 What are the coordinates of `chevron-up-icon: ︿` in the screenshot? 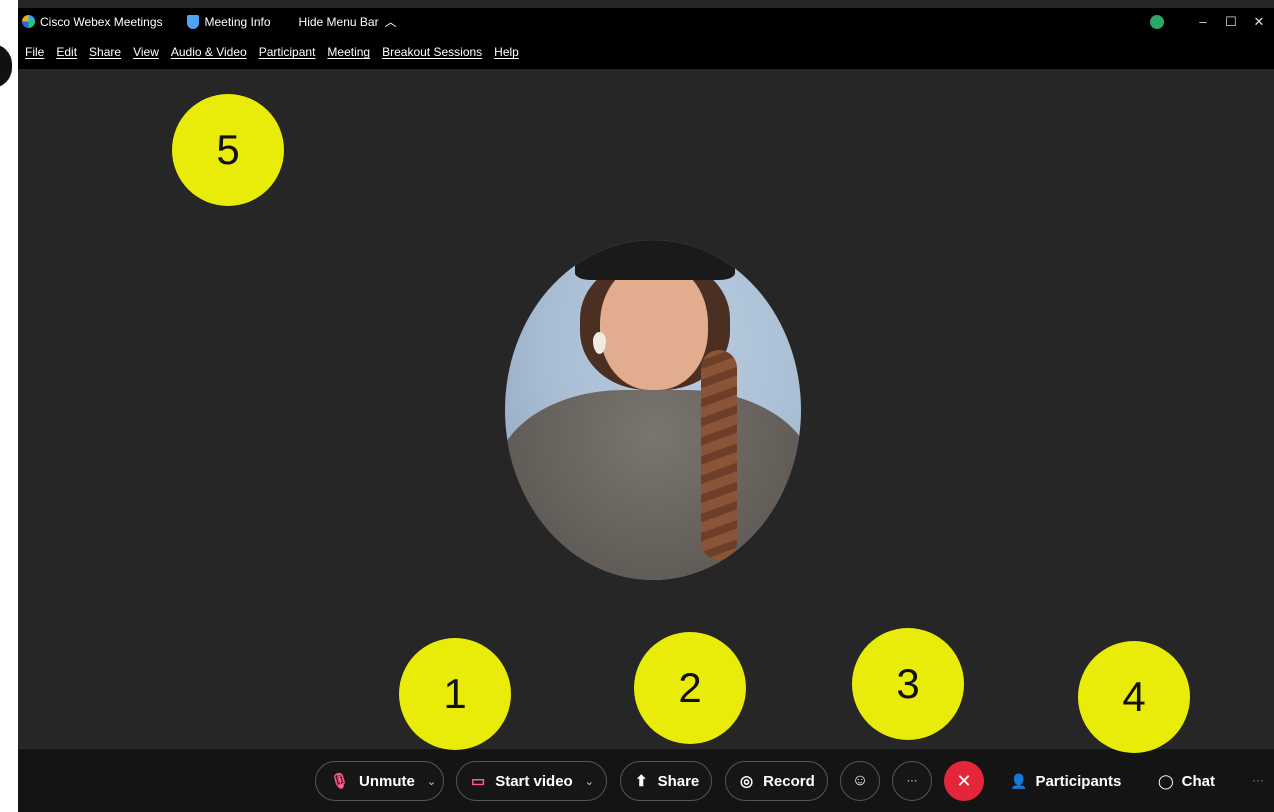 It's located at (390, 22).